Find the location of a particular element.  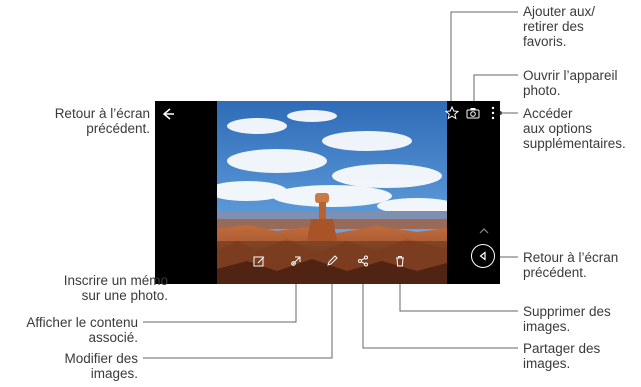

callout-delete: Supprimer des images. is located at coordinates (567, 319).